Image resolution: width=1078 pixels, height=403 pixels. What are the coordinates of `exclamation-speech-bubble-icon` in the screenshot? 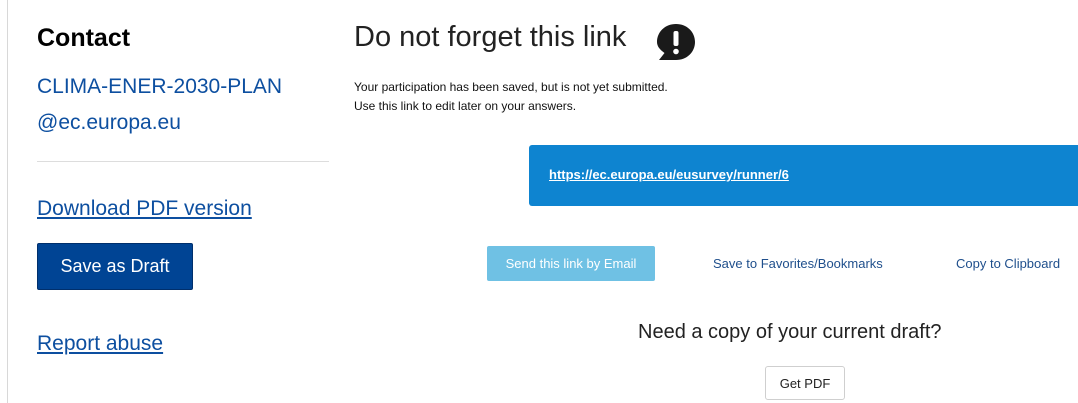 It's located at (676, 42).